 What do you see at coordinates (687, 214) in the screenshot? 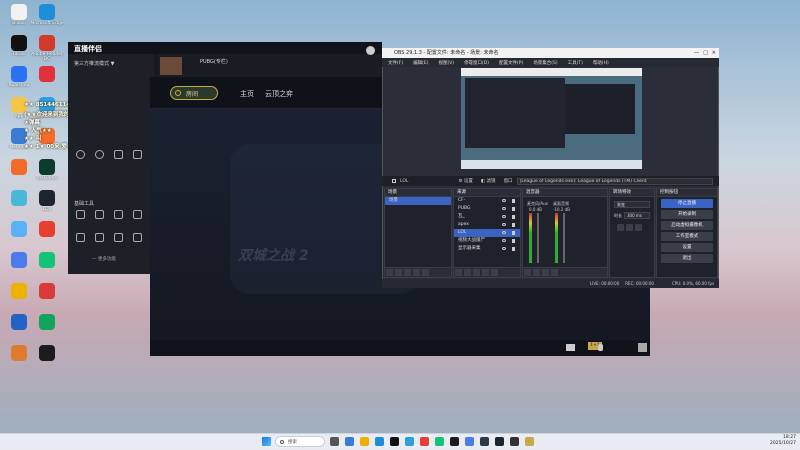
I see `control-button: 开始录制` at bounding box center [687, 214].